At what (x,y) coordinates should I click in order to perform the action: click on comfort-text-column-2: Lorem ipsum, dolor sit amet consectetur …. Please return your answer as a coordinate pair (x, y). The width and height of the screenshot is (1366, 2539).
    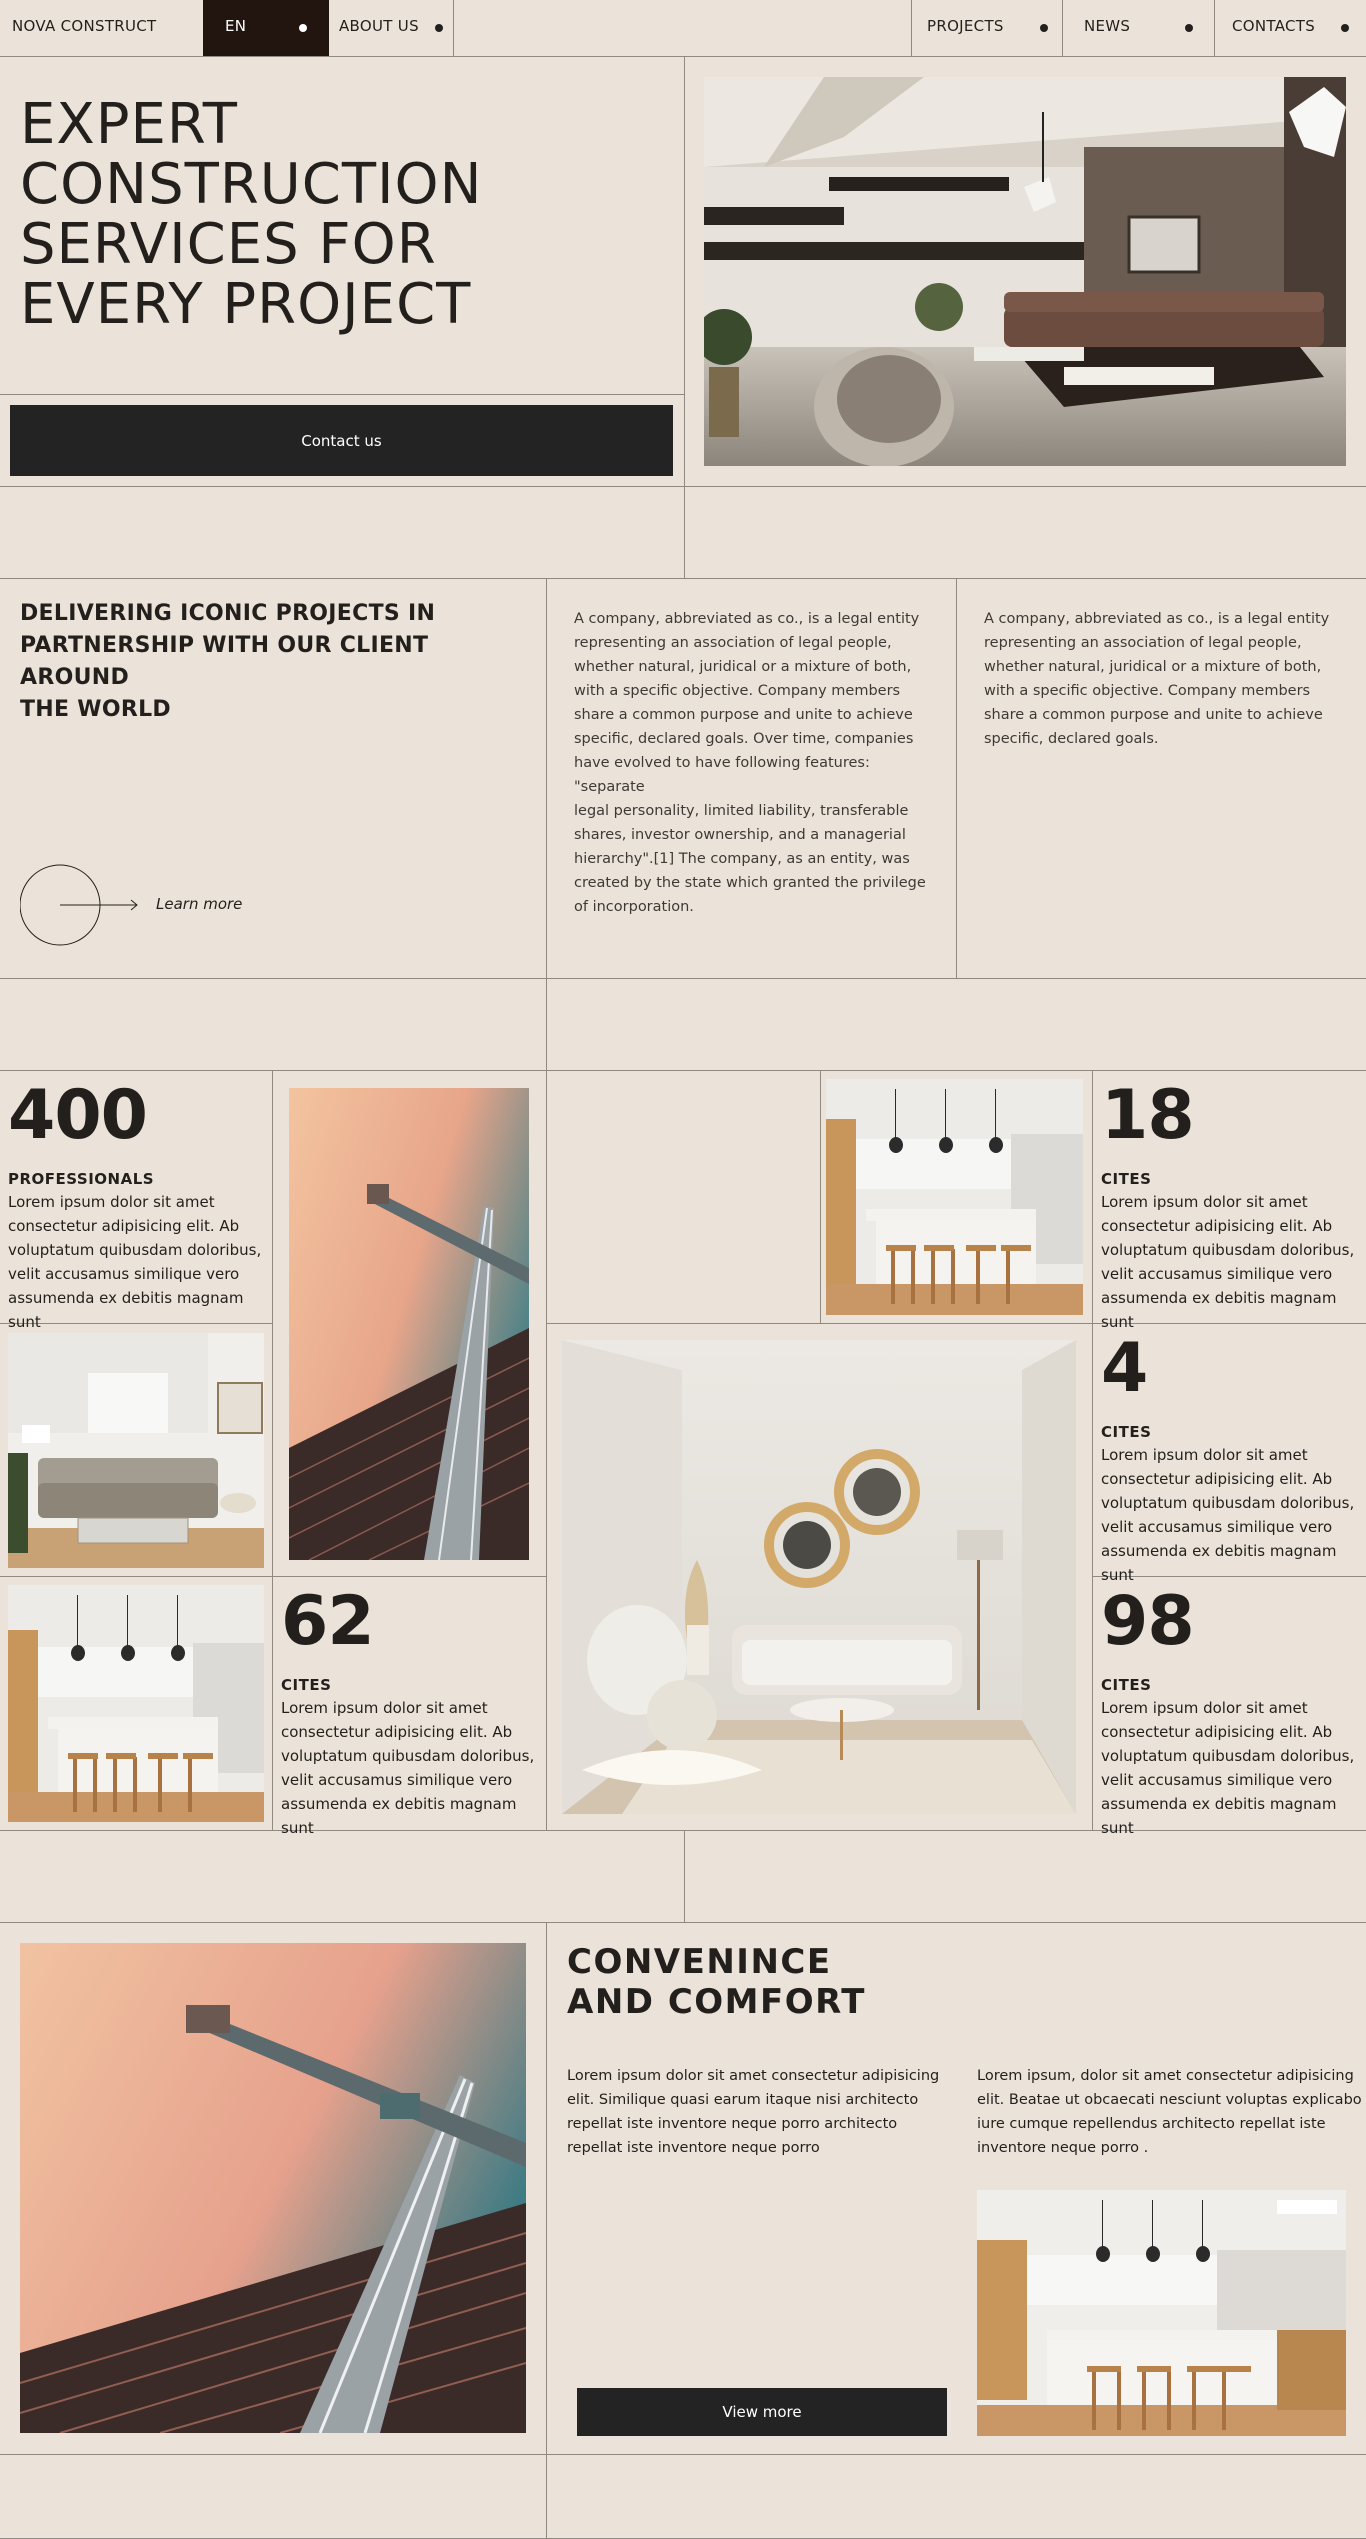
    Looking at the image, I should click on (1169, 2112).